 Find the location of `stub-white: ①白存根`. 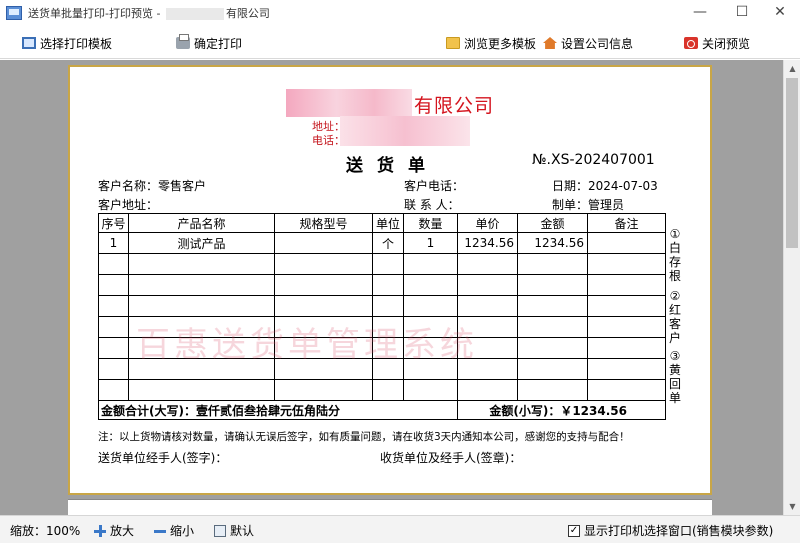

stub-white: ①白存根 is located at coordinates (674, 255).